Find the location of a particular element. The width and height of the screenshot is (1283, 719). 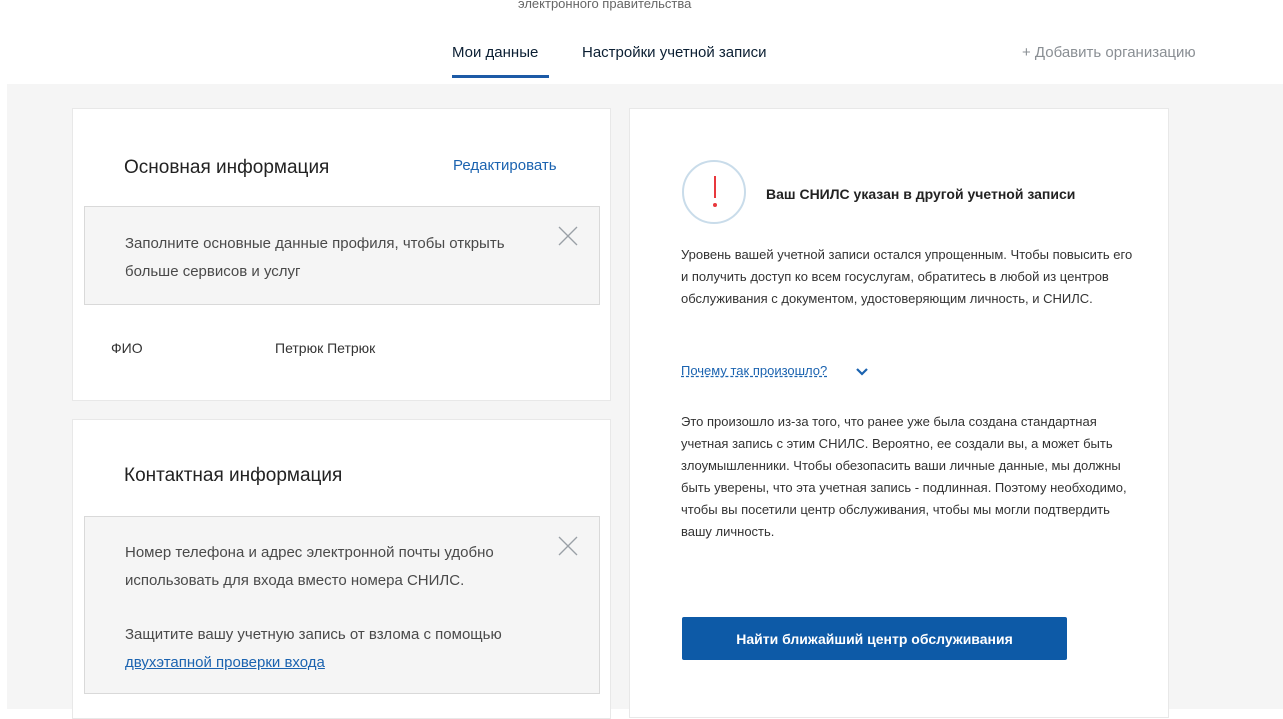

exclamation-bar is located at coordinates (715, 187).